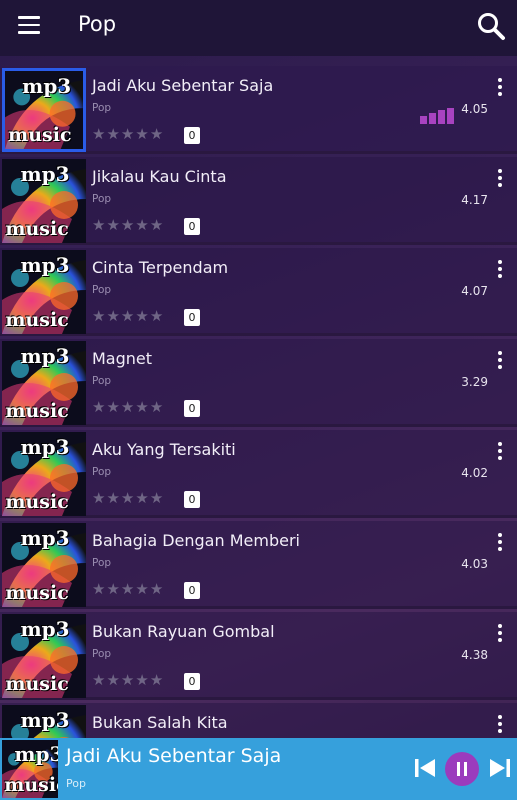  I want to click on now-playing-bar: mp3 music Jadi Aku Sebentar Saja Pop, so click(258, 769).